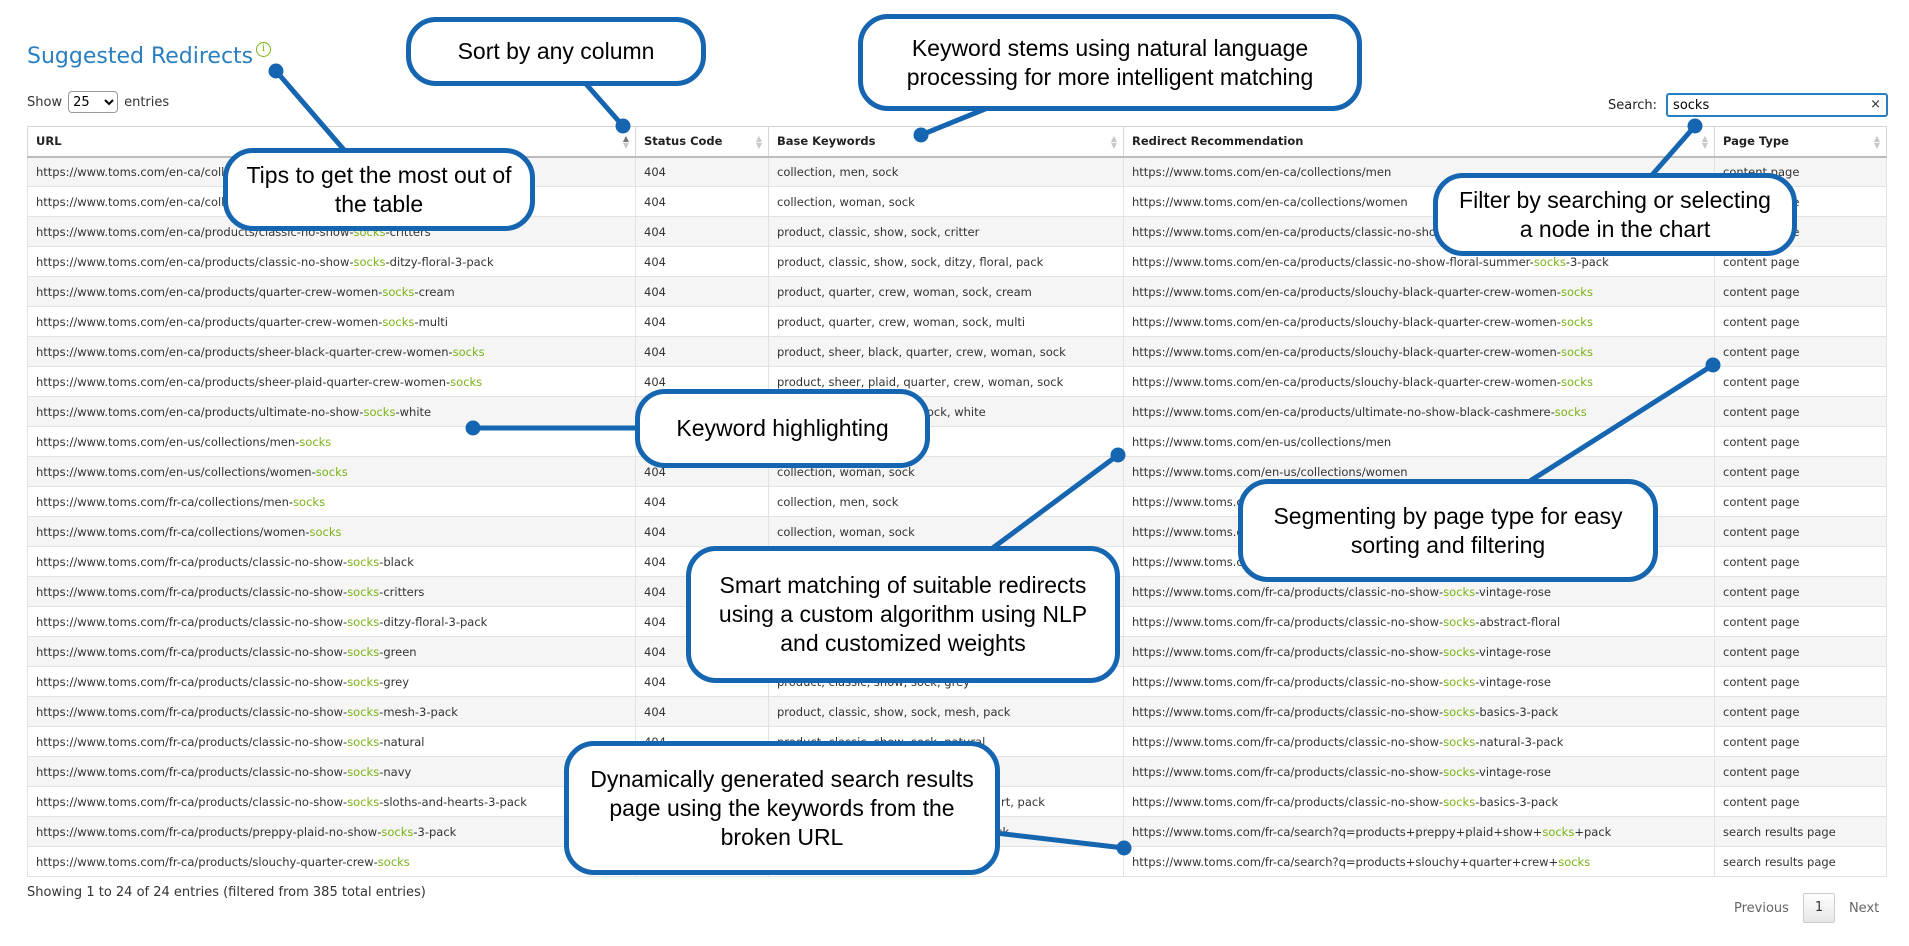 The height and width of the screenshot is (946, 1909). I want to click on search-box: ×, so click(1777, 105).